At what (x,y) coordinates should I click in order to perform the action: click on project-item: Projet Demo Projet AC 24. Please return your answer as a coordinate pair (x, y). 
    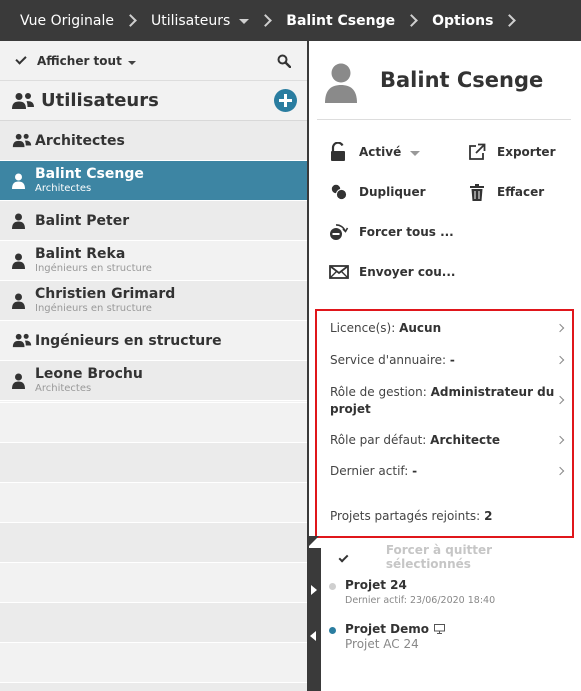
    Looking at the image, I should click on (387, 636).